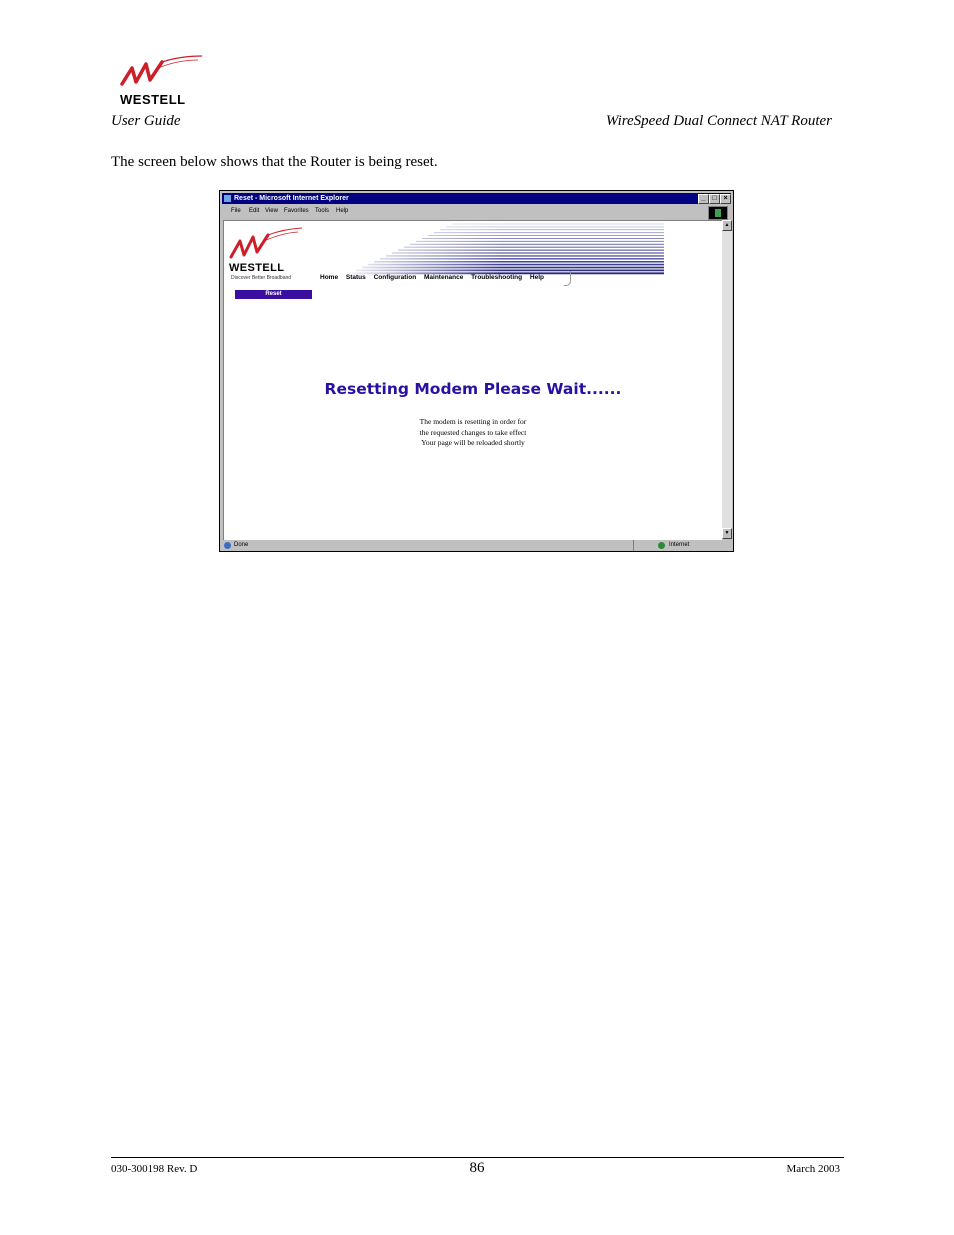 The height and width of the screenshot is (1235, 954). Describe the element at coordinates (718, 121) in the screenshot. I see `header-right-title: WireSpeed Dual Connect NAT Router` at that location.